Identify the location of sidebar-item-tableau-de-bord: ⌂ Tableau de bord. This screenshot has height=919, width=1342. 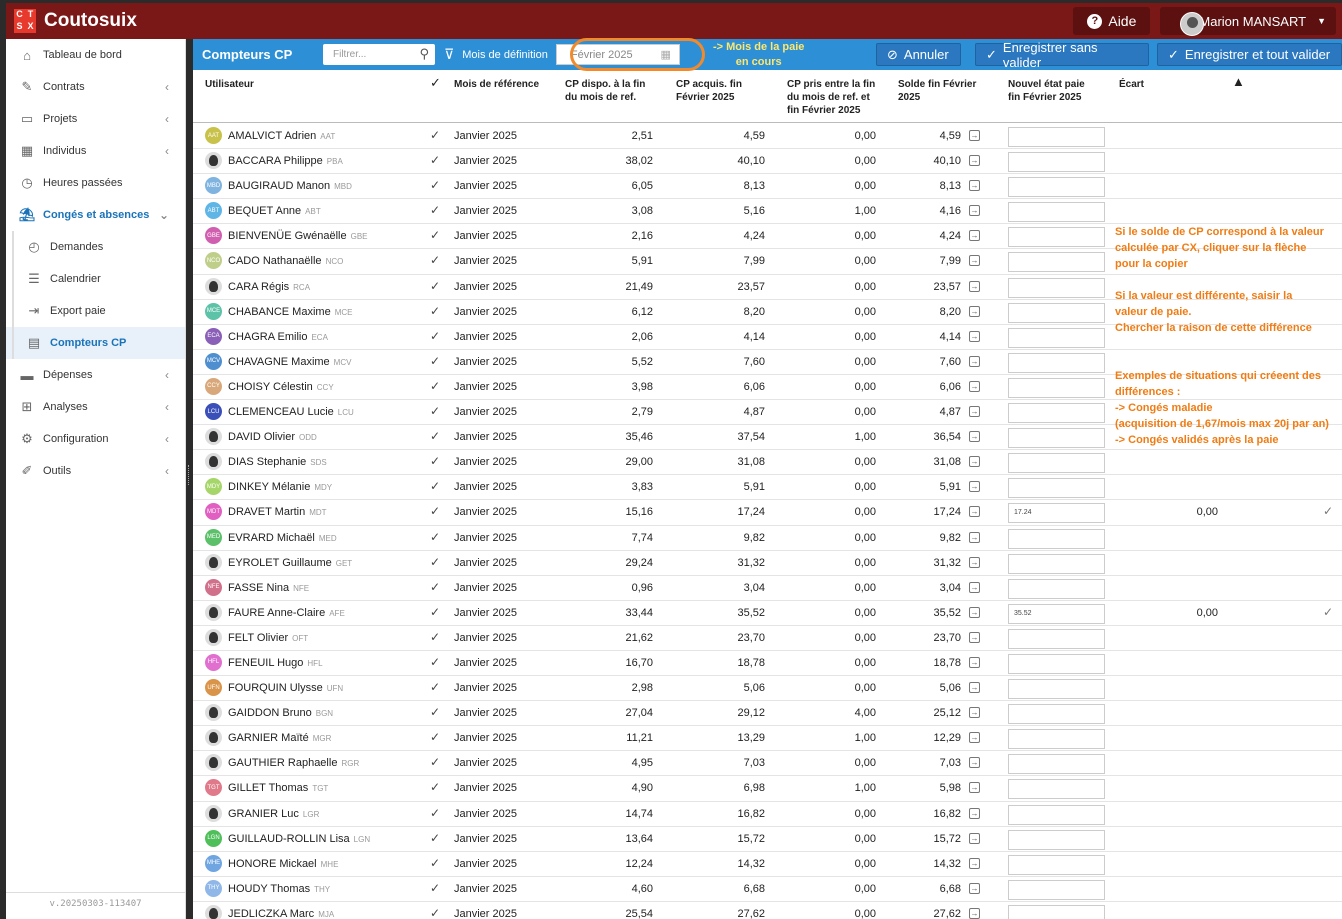
(95, 55).